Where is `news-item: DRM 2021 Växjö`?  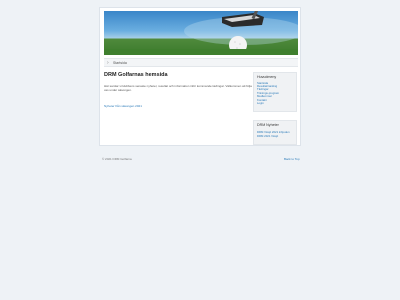
news-item: DRM 2021 Växjö is located at coordinates (275, 136).